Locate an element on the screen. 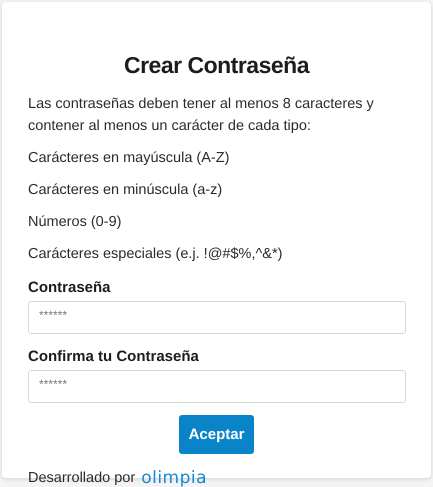 The height and width of the screenshot is (487, 433). page-title: Crear Contraseña is located at coordinates (216, 65).